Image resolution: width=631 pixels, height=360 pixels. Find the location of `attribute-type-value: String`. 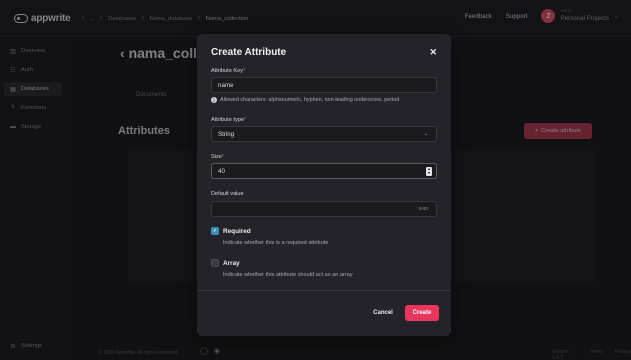

attribute-type-value: String is located at coordinates (226, 134).